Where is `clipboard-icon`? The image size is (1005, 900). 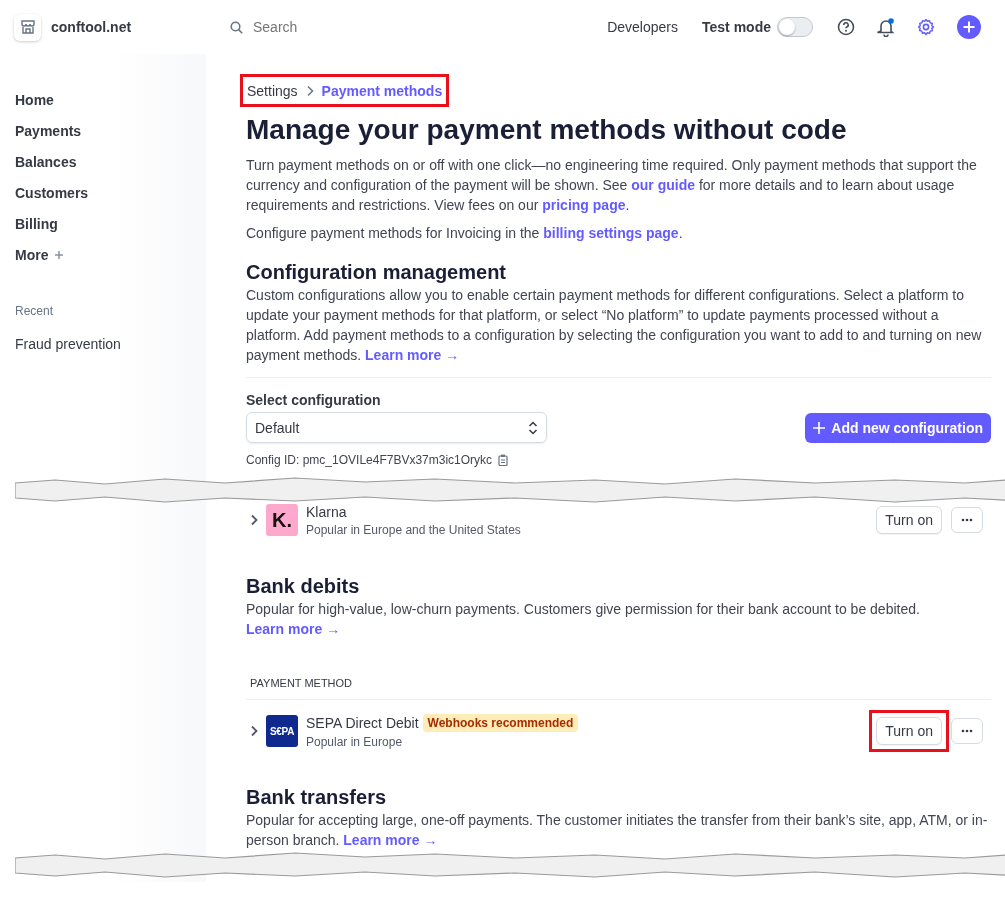 clipboard-icon is located at coordinates (503, 460).